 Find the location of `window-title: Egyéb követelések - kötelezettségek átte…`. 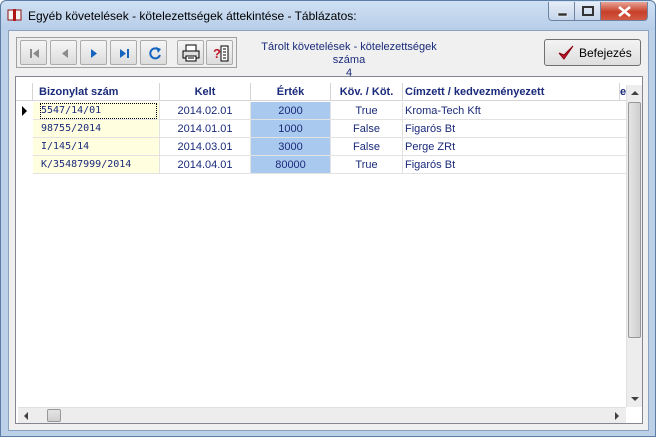

window-title: Egyéb követelések - kötelezettségek átte… is located at coordinates (192, 16).